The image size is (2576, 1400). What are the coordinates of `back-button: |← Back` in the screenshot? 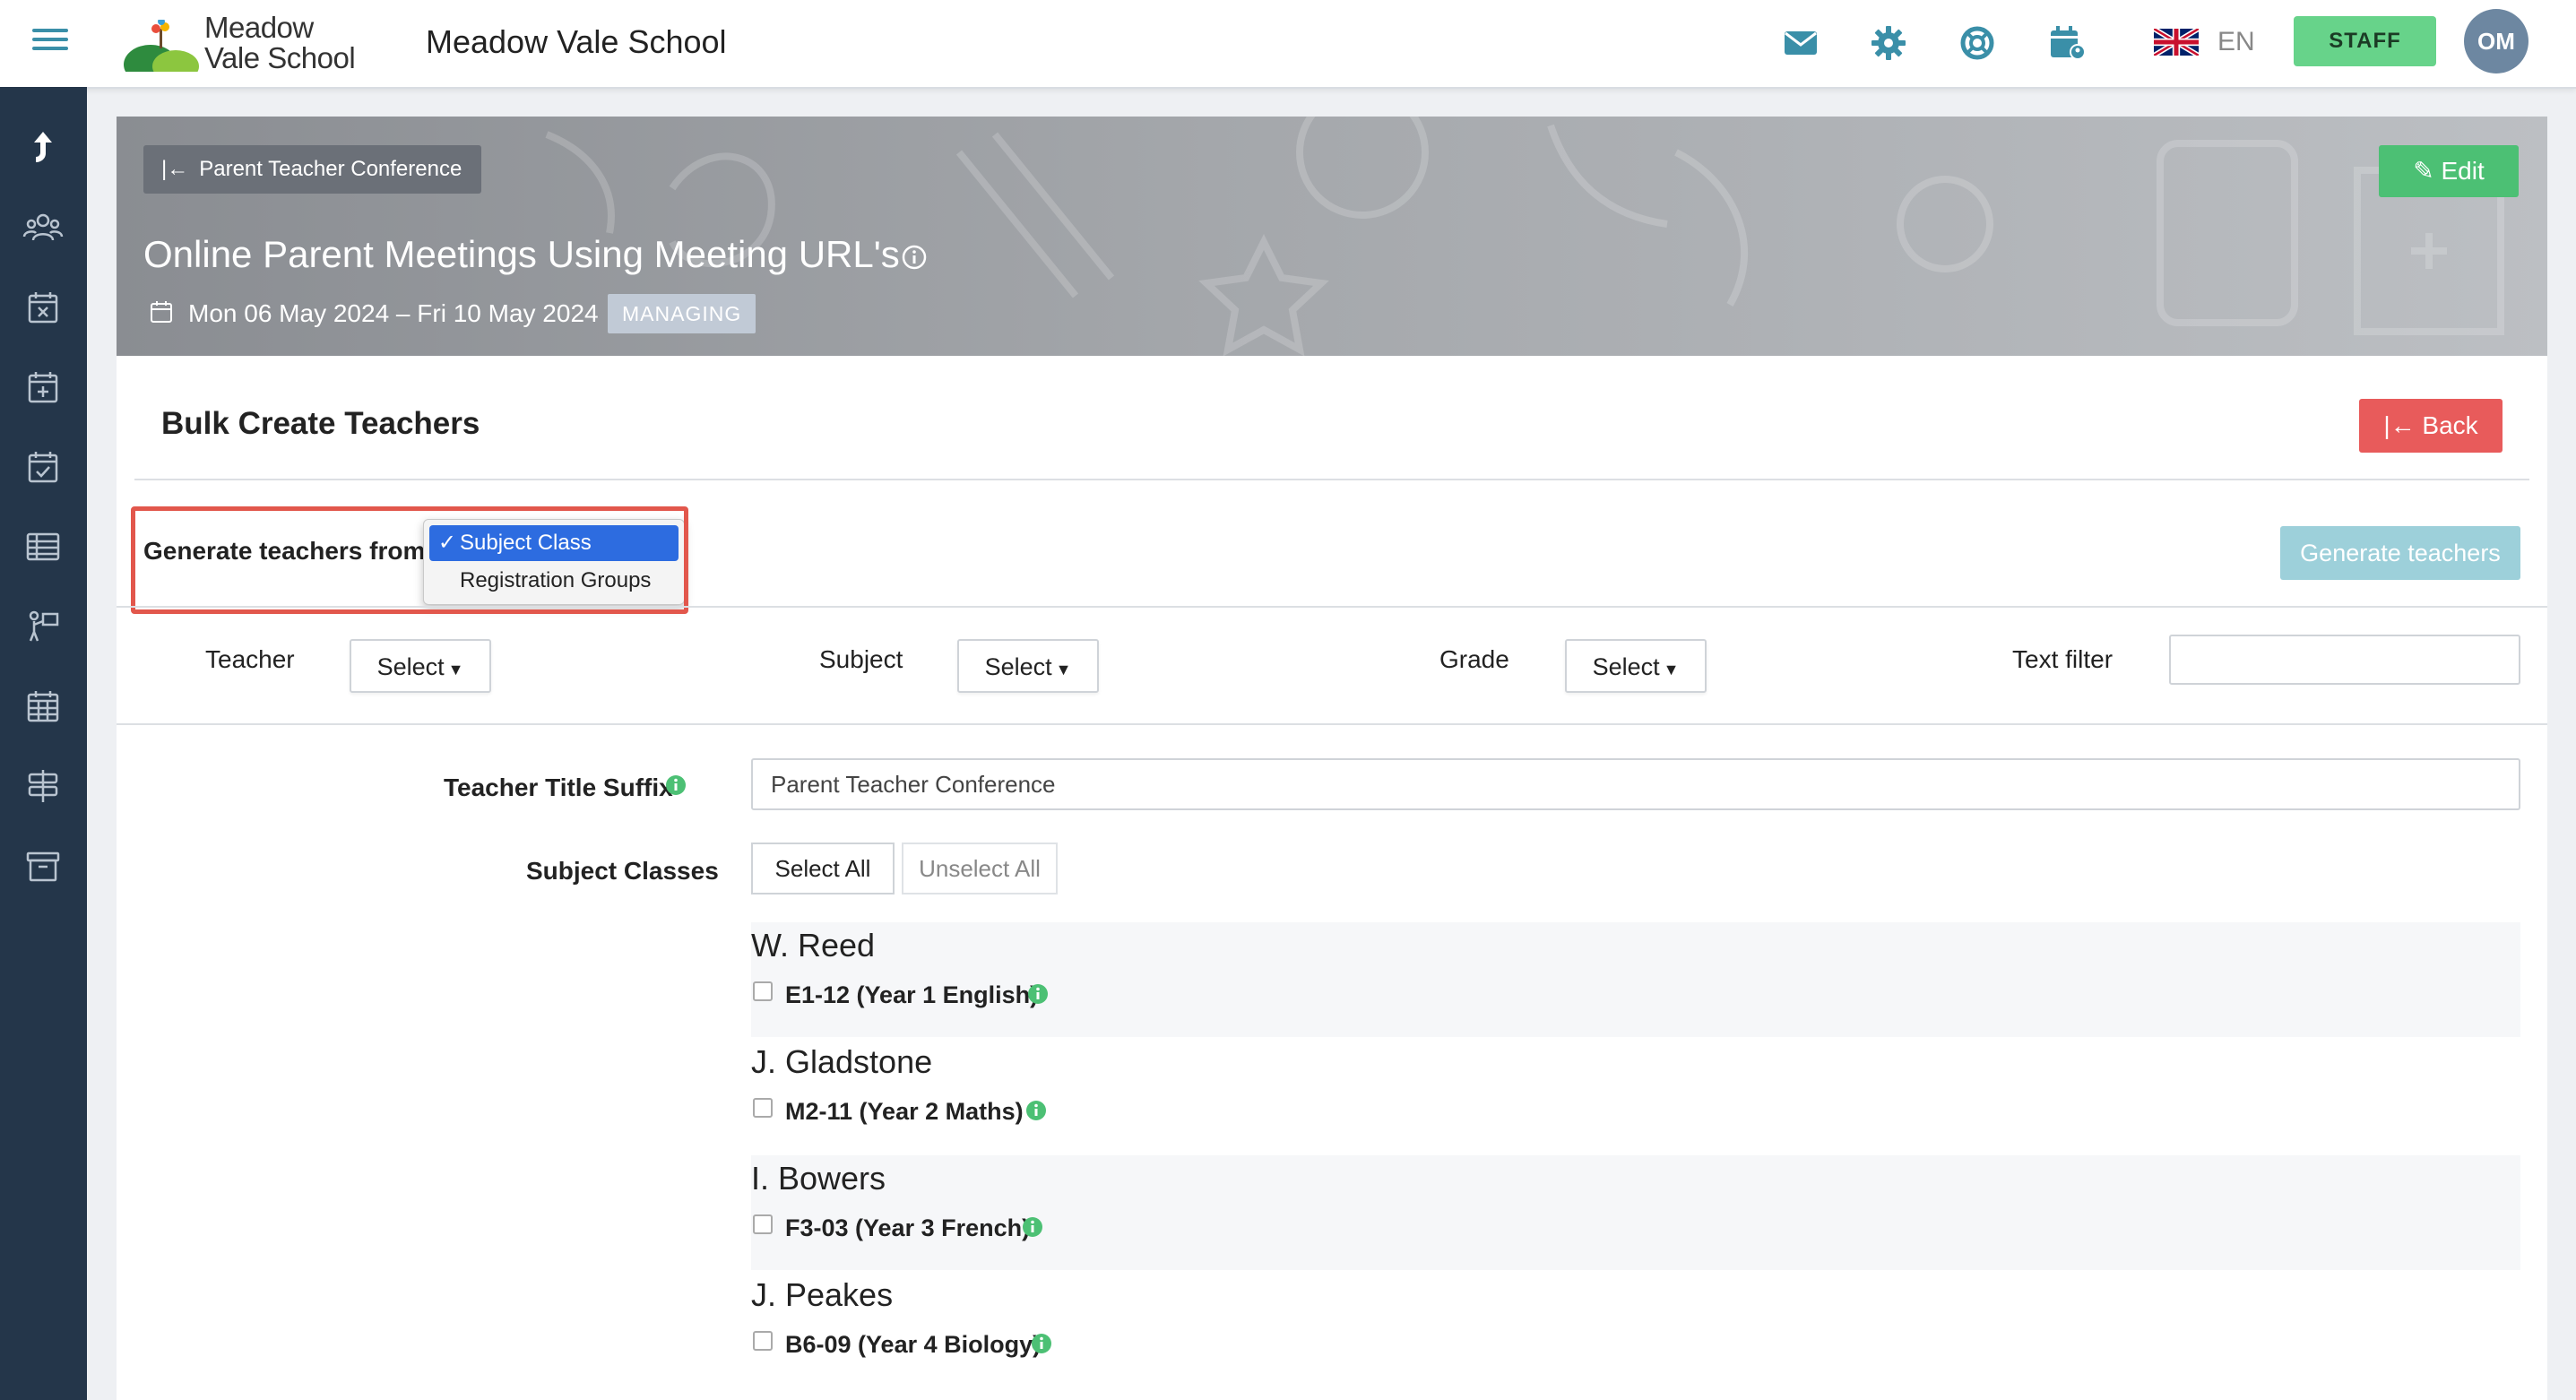 It's located at (2431, 426).